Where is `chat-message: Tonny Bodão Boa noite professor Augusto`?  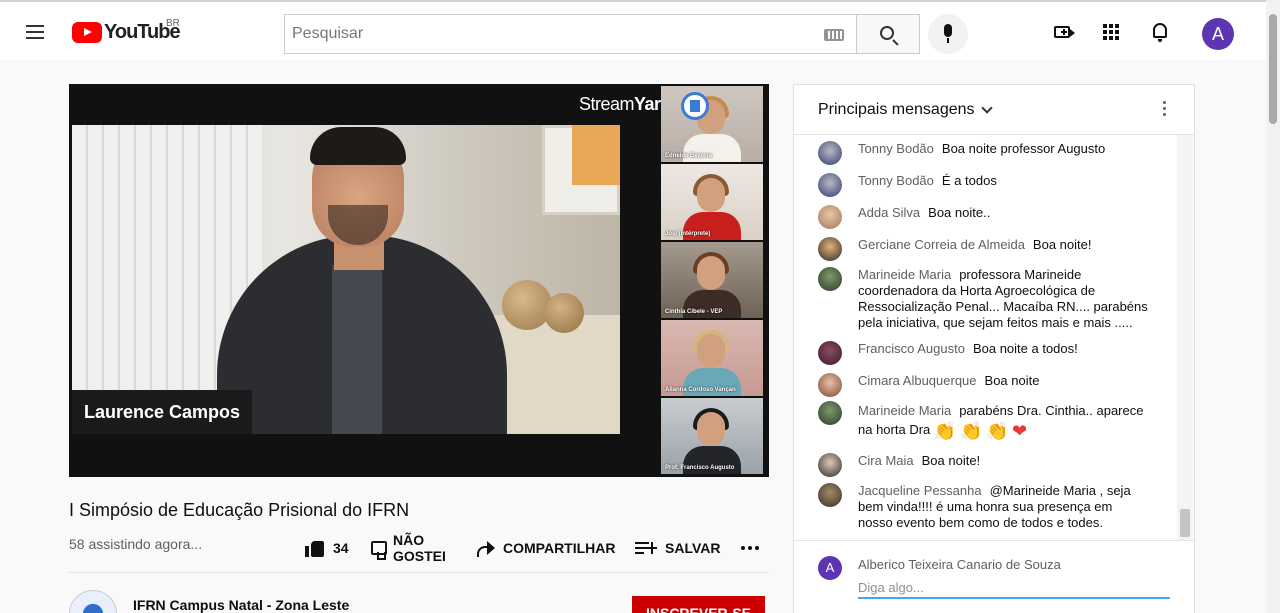 chat-message: Tonny Bodão Boa noite professor Augusto is located at coordinates (984, 153).